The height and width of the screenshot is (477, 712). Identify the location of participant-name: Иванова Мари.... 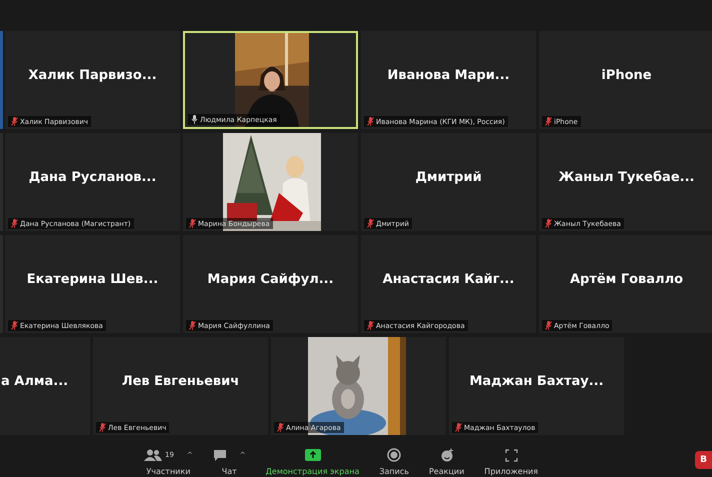
(448, 75).